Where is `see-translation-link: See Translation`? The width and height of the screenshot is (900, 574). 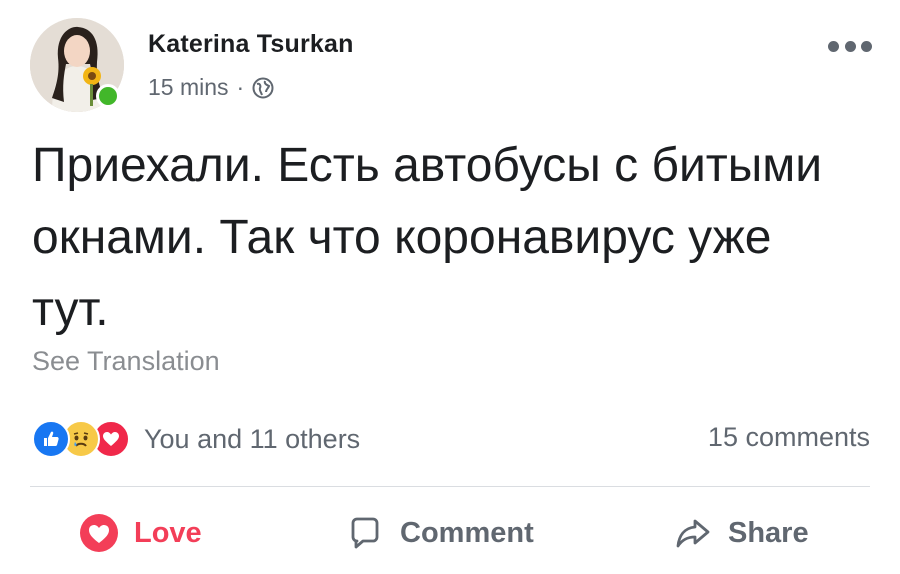 see-translation-link: See Translation is located at coordinates (126, 361).